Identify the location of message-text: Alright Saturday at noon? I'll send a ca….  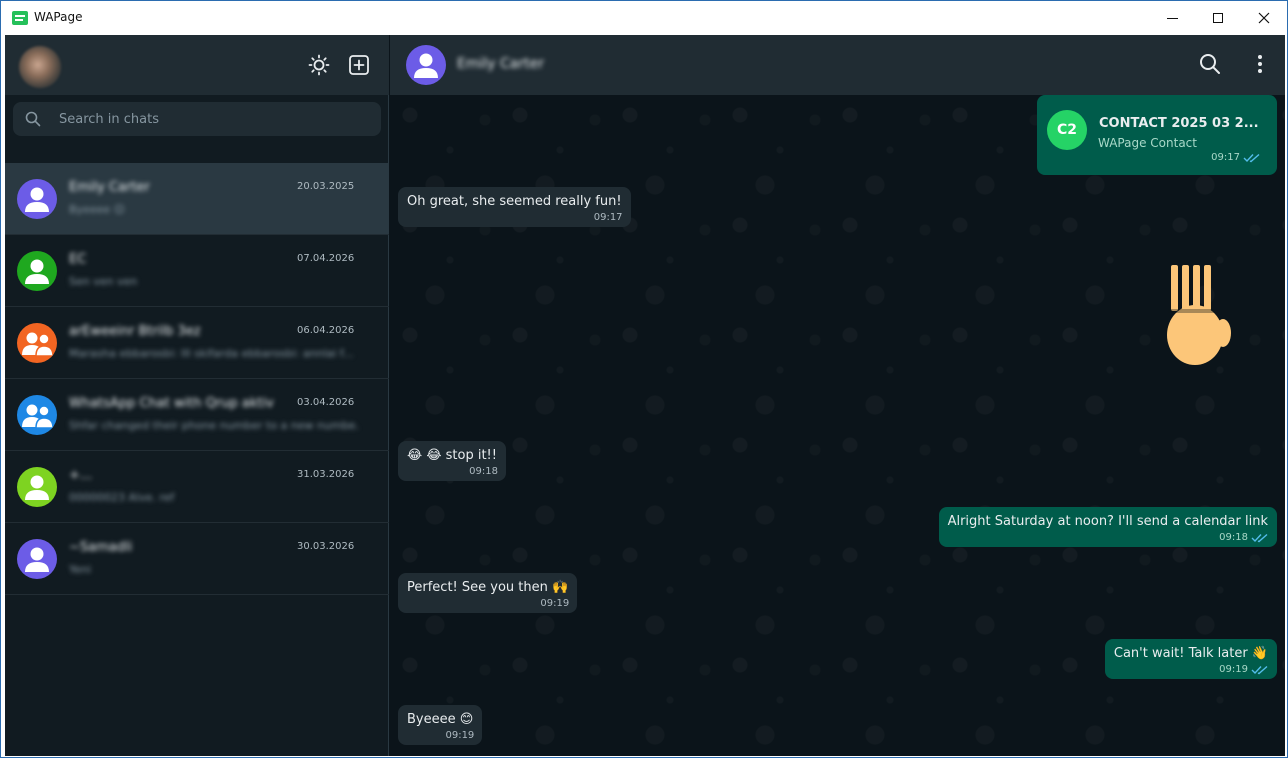
(1107, 521).